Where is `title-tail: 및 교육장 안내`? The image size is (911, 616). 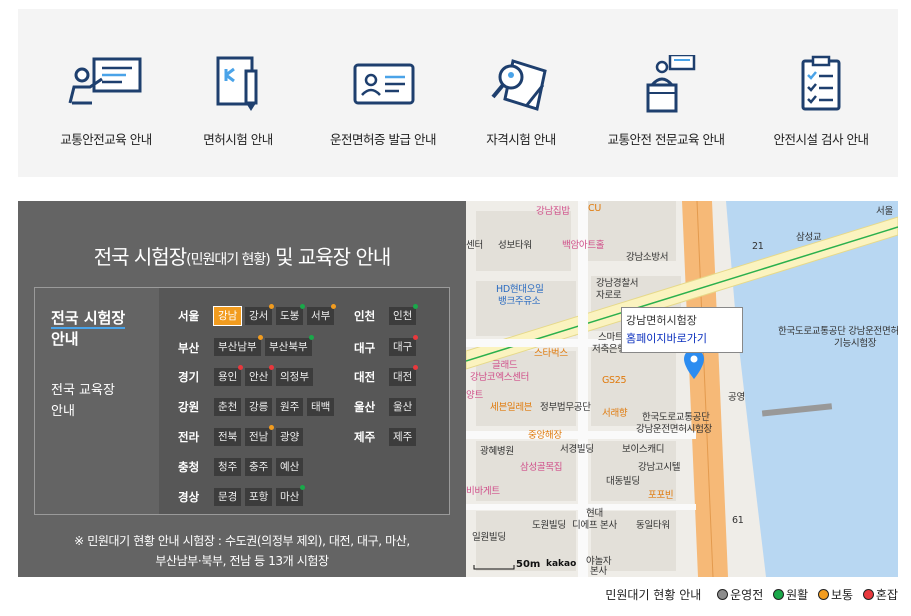
title-tail: 및 교육장 안내 is located at coordinates (330, 257).